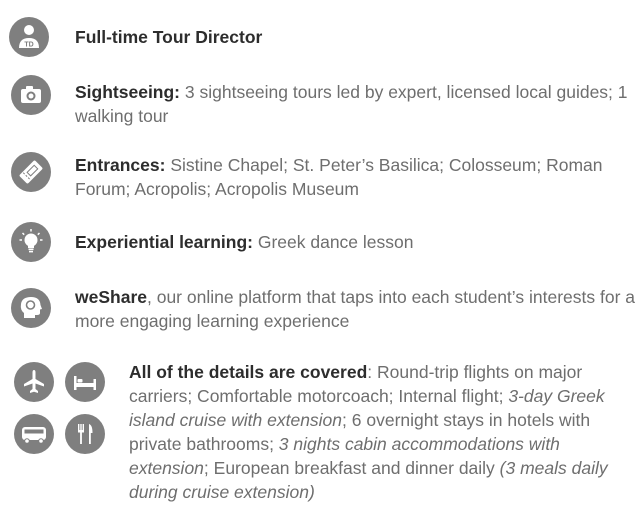 This screenshot has width=641, height=513. Describe the element at coordinates (34, 382) in the screenshot. I see `airplane-icon` at that location.